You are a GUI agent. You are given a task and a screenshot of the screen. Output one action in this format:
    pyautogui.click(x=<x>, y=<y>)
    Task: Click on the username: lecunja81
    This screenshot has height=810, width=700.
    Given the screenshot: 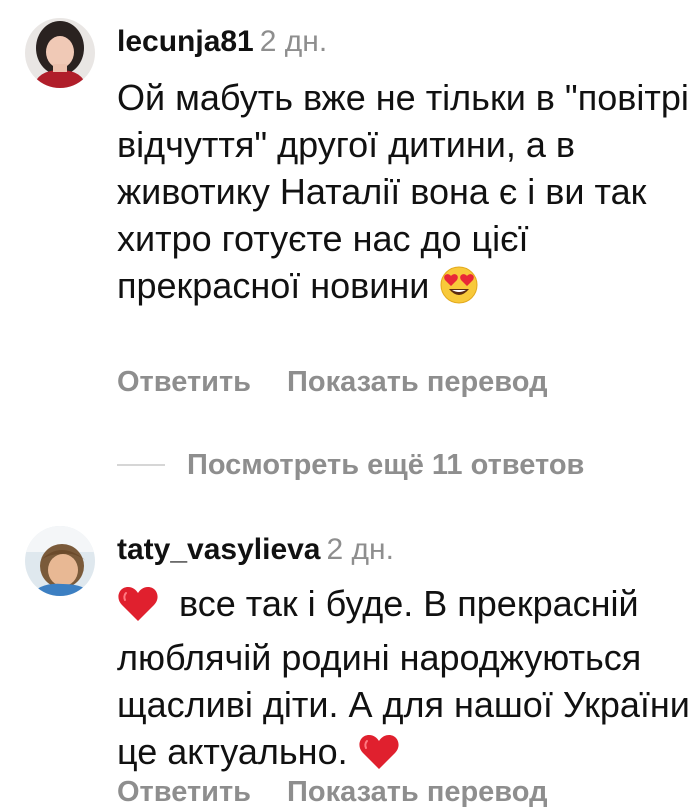 What is the action you would take?
    pyautogui.click(x=185, y=41)
    